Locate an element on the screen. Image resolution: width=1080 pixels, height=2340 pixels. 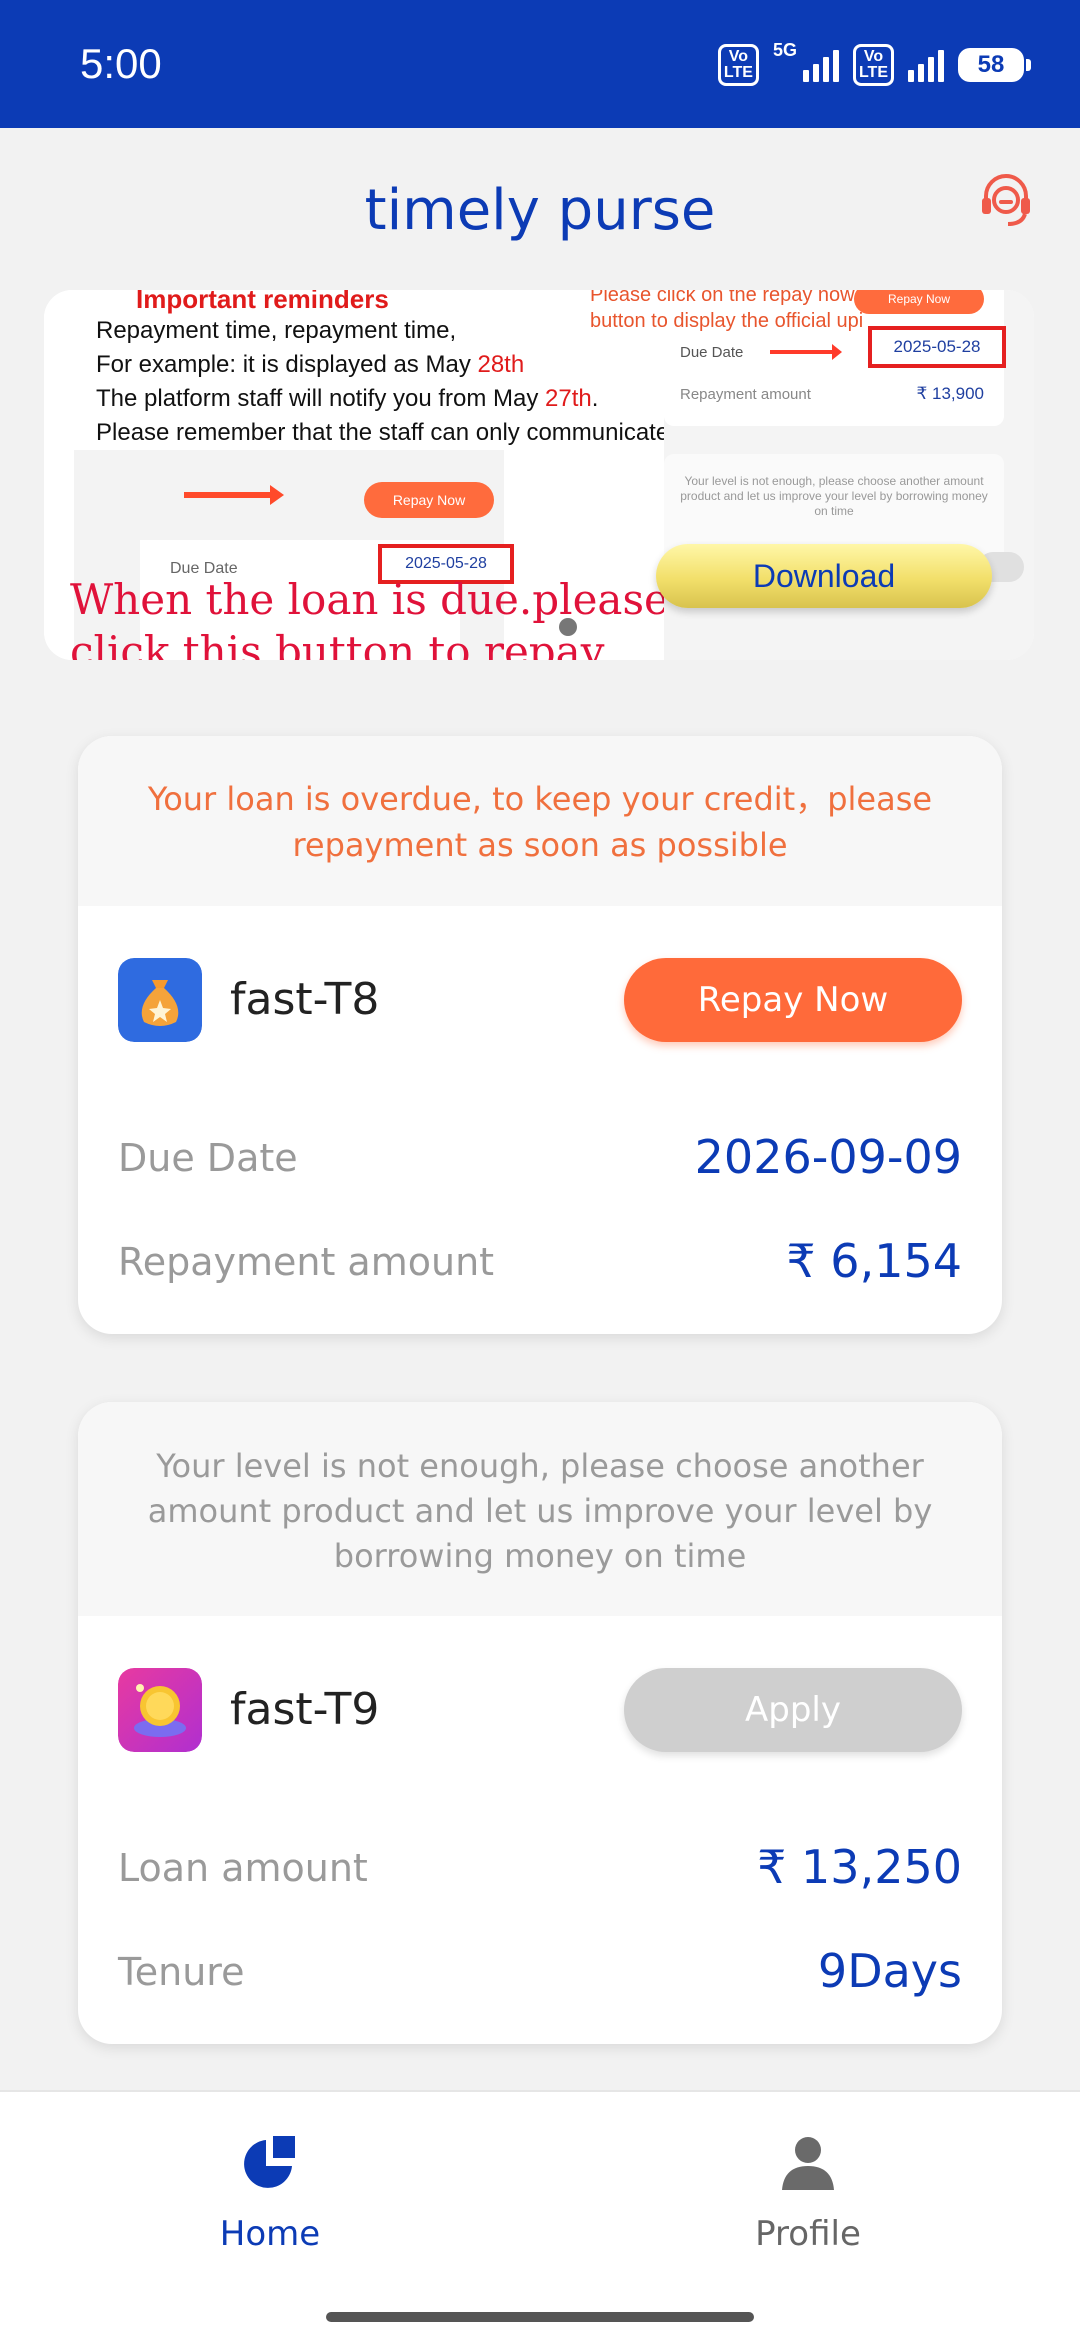
pie-chart-icon is located at coordinates (269, 2162).